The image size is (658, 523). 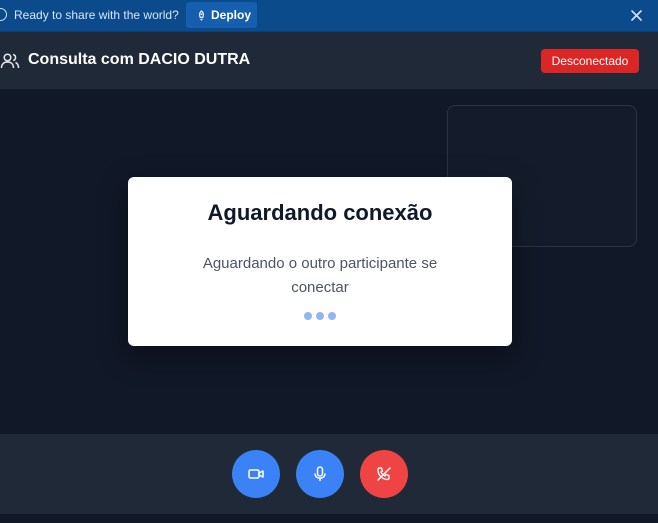 What do you see at coordinates (329, 518) in the screenshot?
I see `bottom-strip` at bounding box center [329, 518].